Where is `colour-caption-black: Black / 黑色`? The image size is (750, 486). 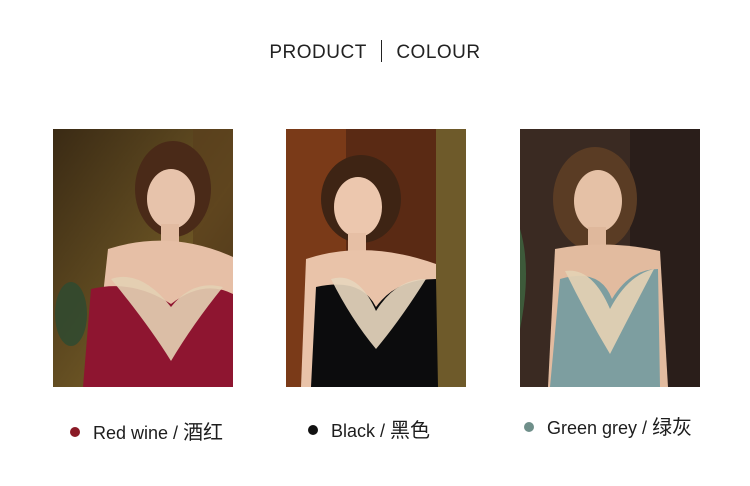 colour-caption-black: Black / 黑色 is located at coordinates (369, 428).